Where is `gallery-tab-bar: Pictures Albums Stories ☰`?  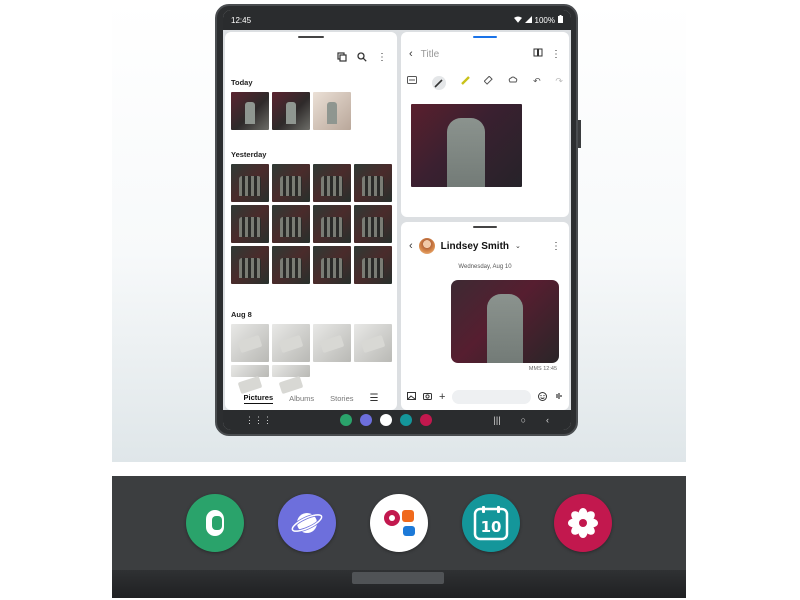
gallery-tab-bar: Pictures Albums Stories ☰ is located at coordinates (311, 398).